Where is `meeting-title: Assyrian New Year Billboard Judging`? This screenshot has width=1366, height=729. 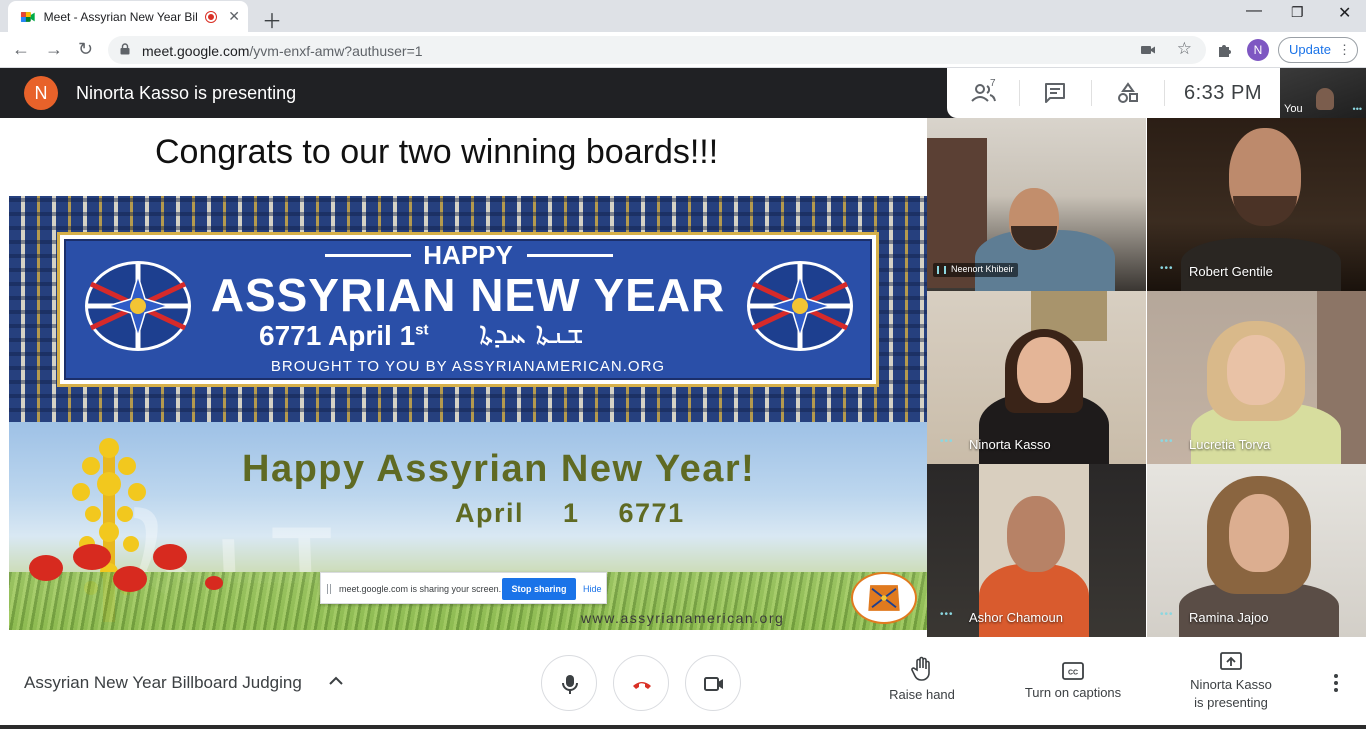
meeting-title: Assyrian New Year Billboard Judging is located at coordinates (163, 683).